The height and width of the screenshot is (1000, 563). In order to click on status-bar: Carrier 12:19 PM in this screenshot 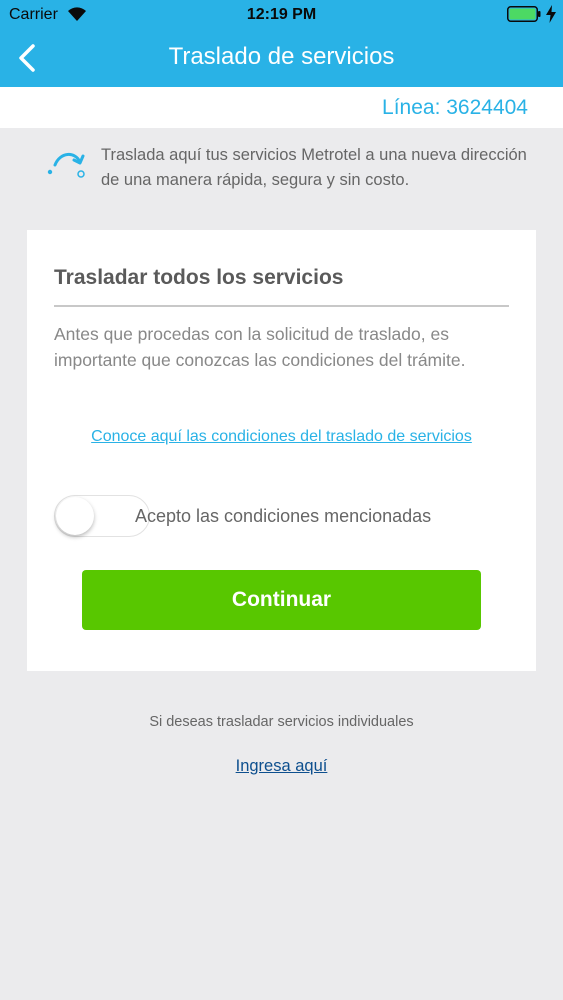, I will do `click(281, 15)`.